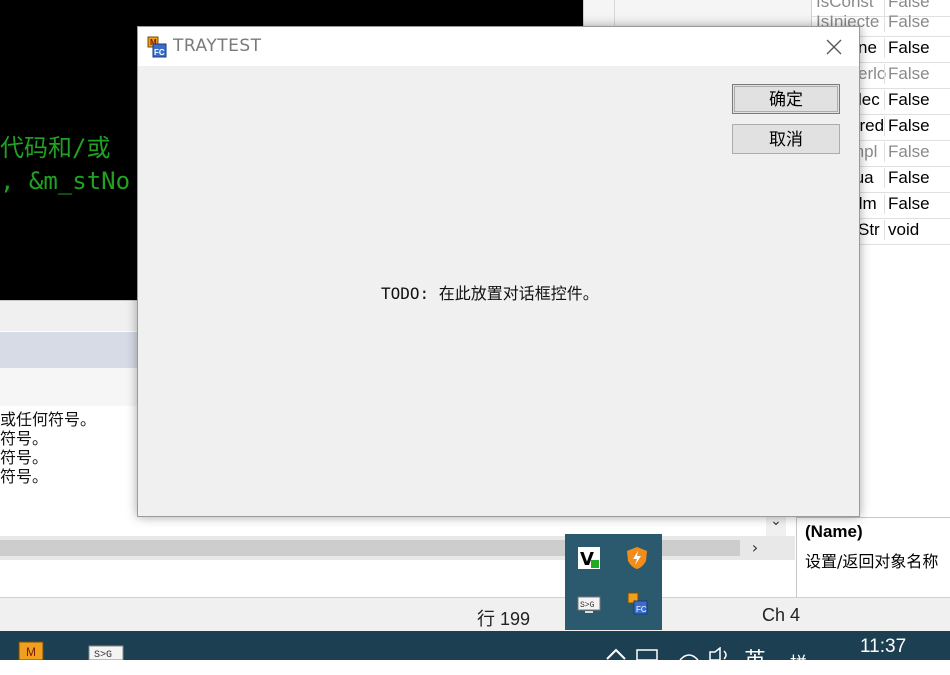 The height and width of the screenshot is (675, 950). I want to click on wifi-icon, so click(689, 654).